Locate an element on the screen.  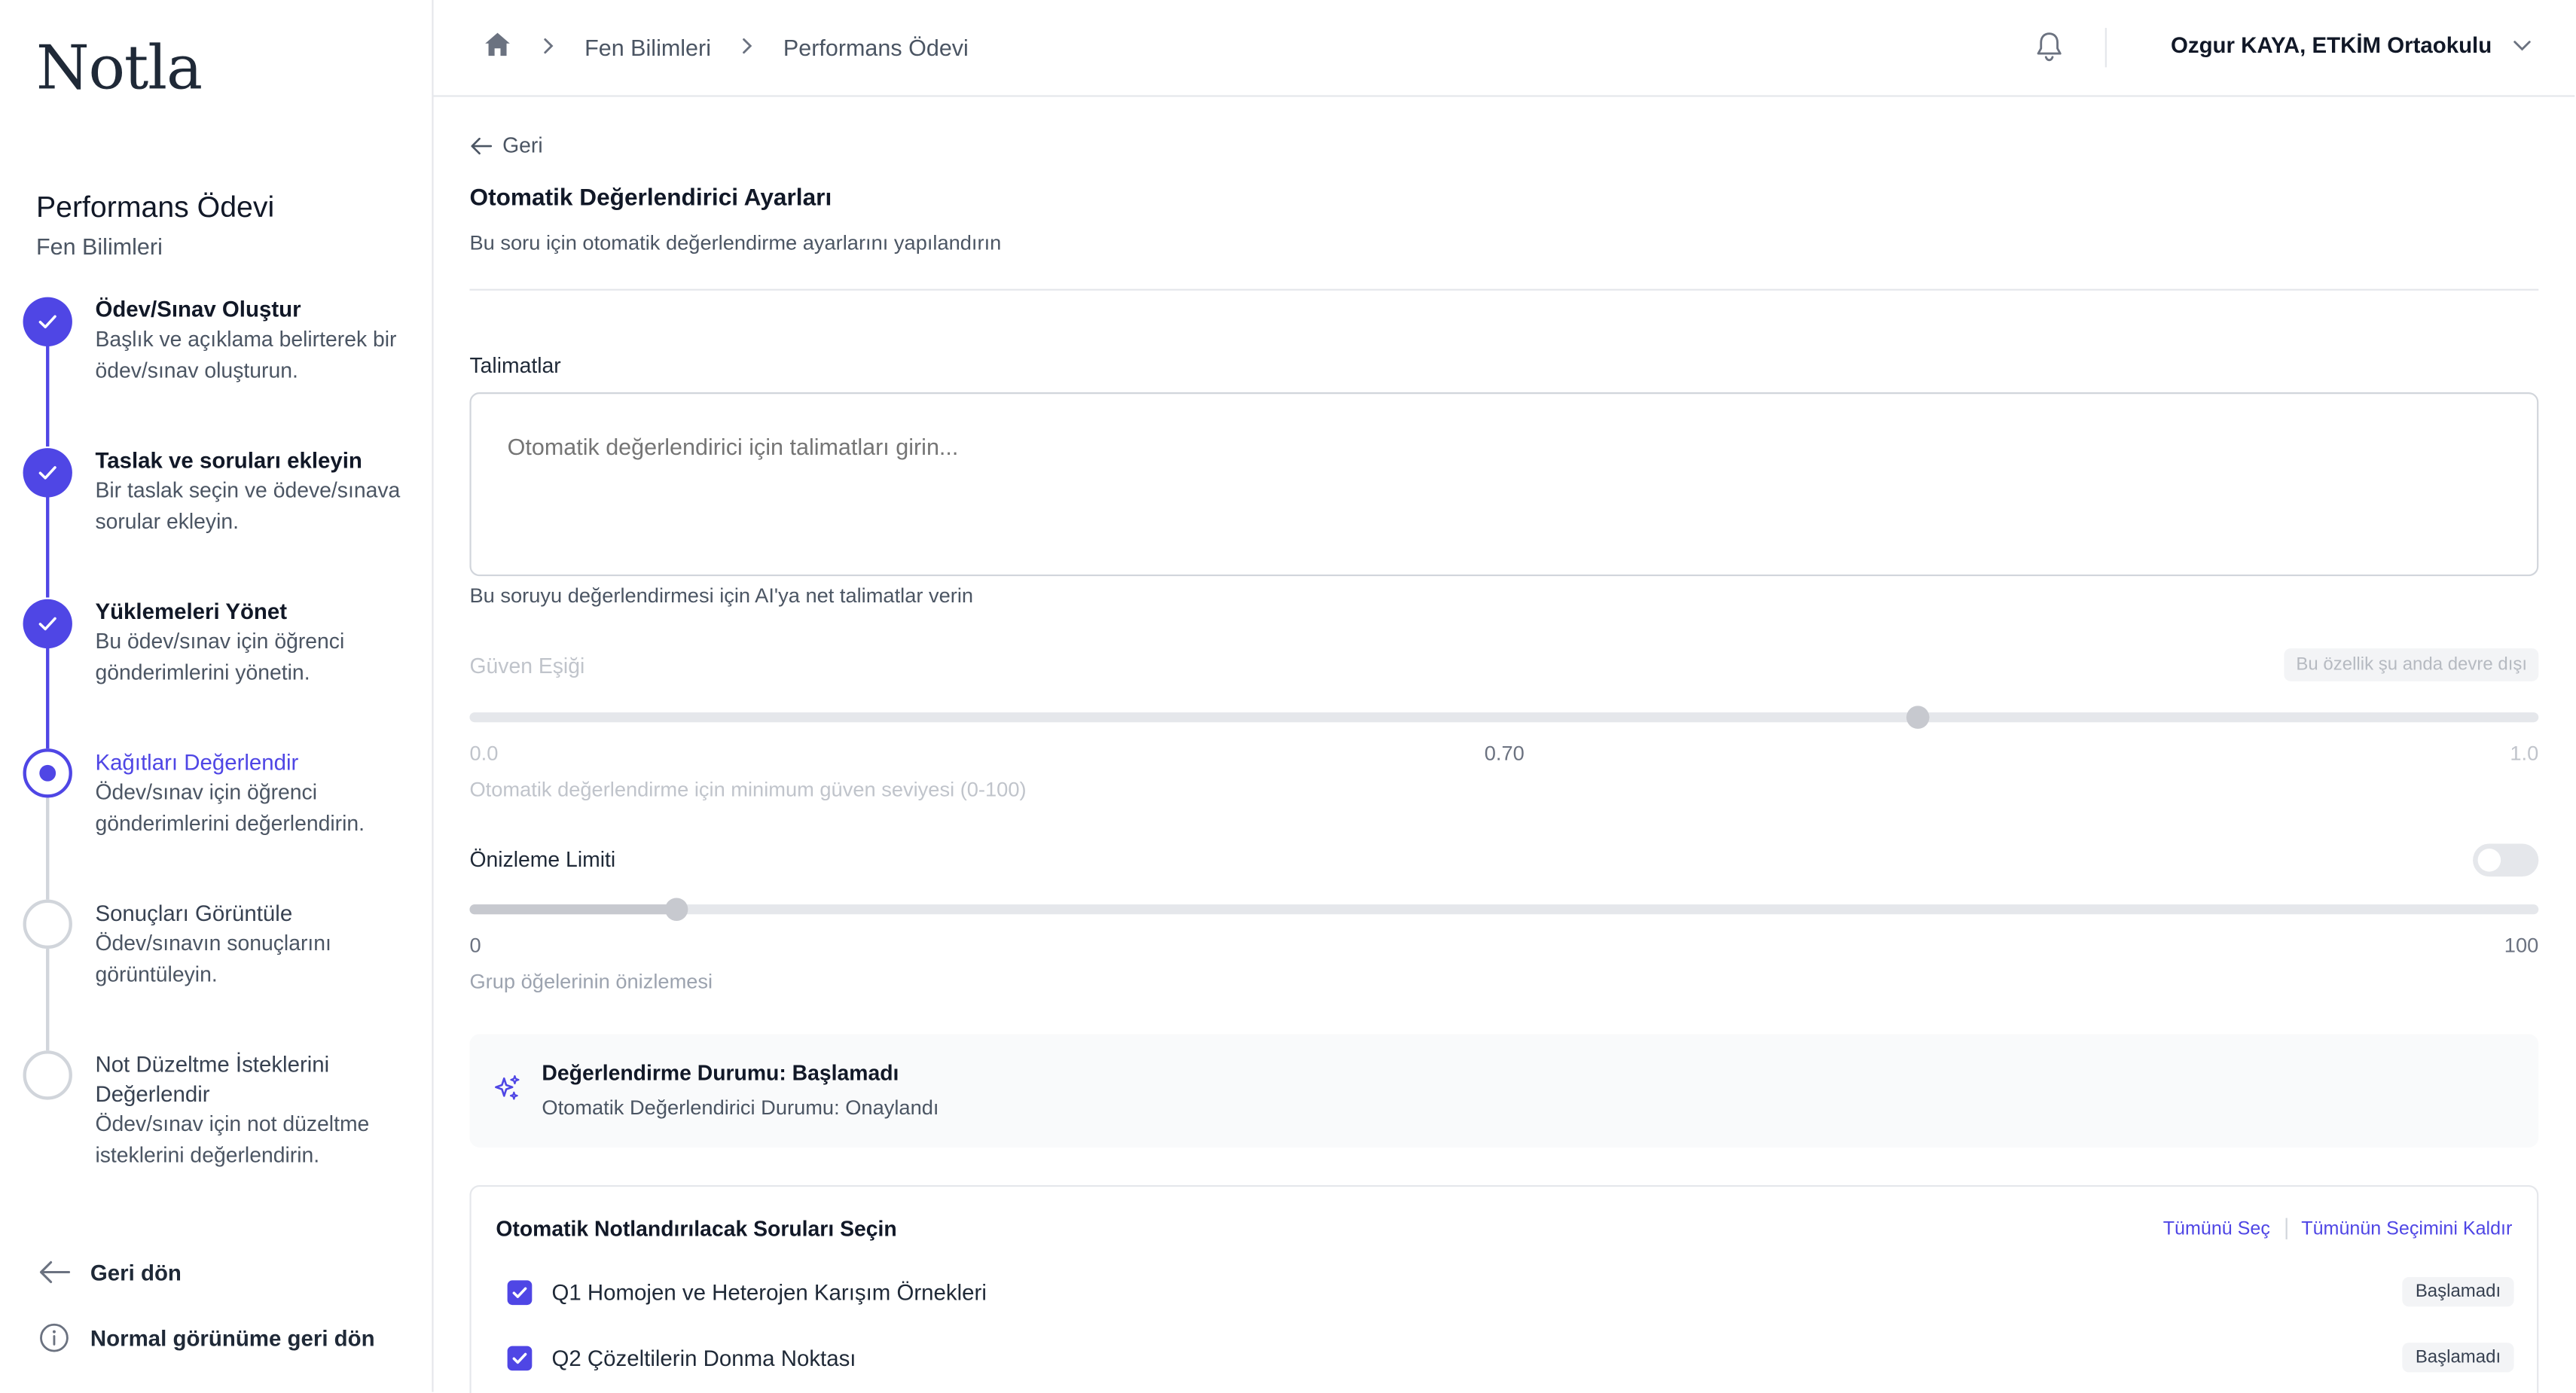
slider-fill is located at coordinates (573, 909).